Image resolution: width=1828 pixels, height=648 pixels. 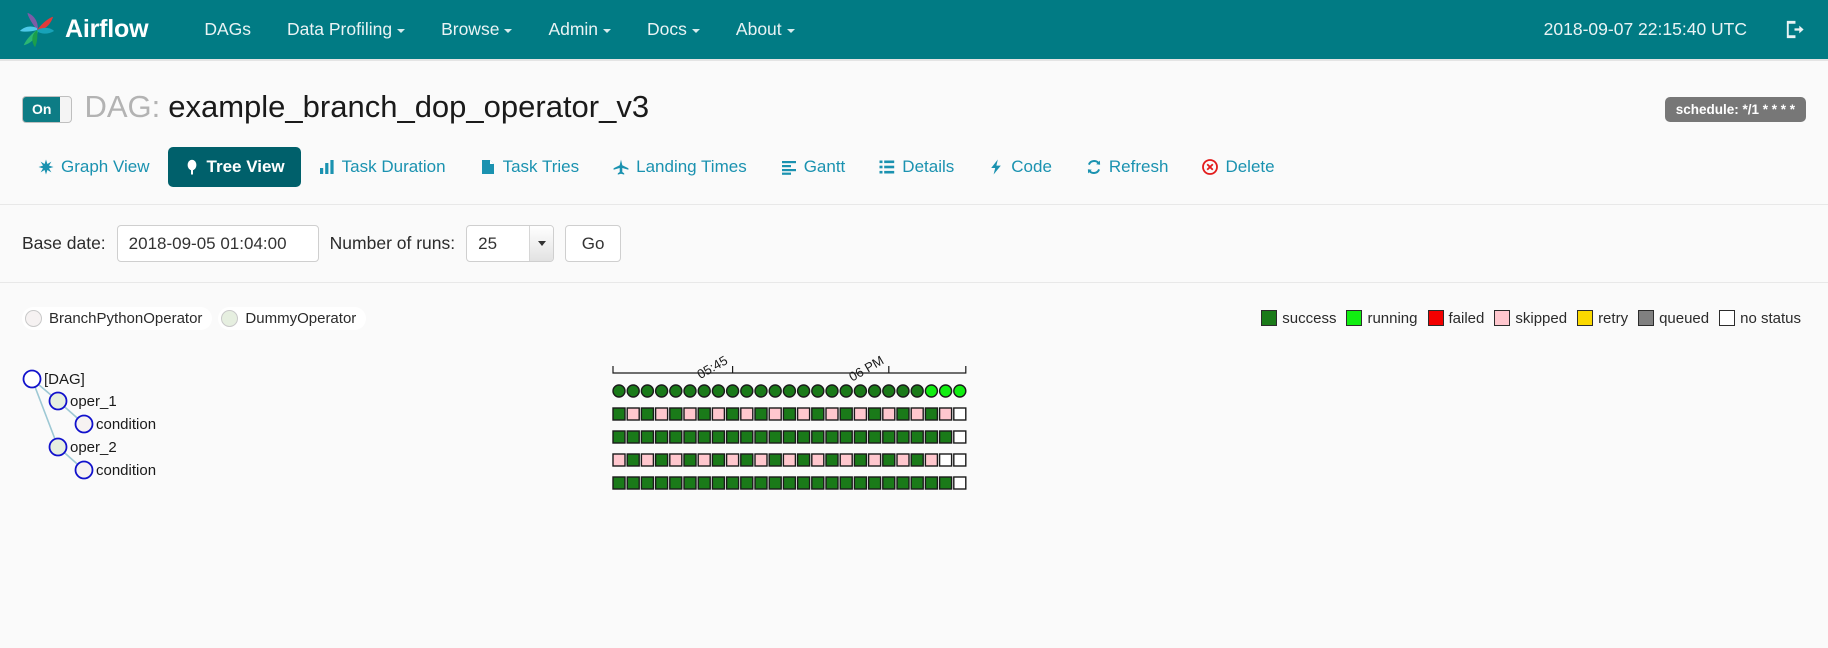 I want to click on tab-details: Details, so click(x=916, y=167).